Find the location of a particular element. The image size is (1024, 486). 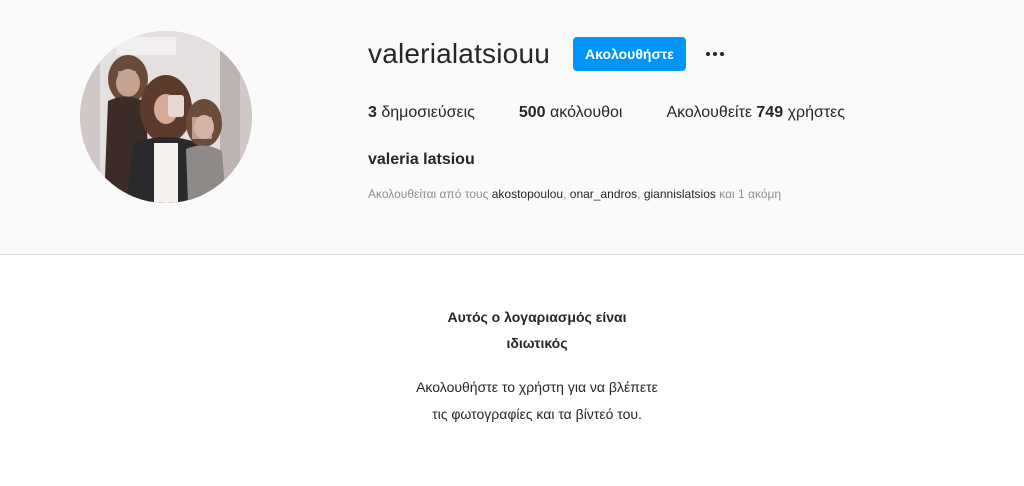

followed-by-account: akostopoulou is located at coordinates (527, 194).